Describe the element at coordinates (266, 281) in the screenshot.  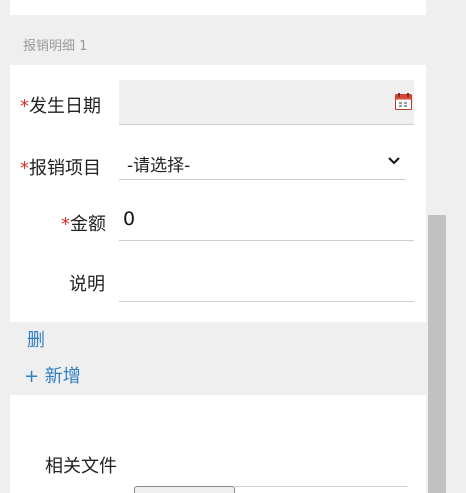
I see `note-input` at that location.